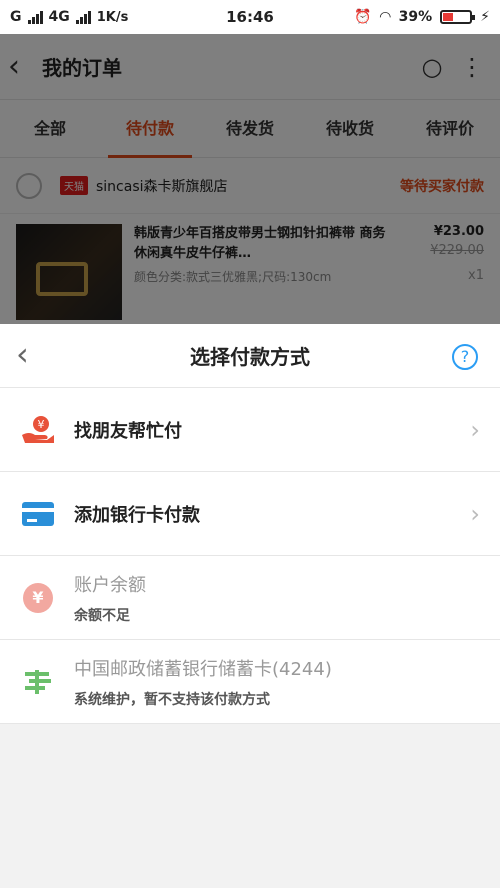  Describe the element at coordinates (385, 17) in the screenshot. I see `wifi-icon: ◠` at that location.